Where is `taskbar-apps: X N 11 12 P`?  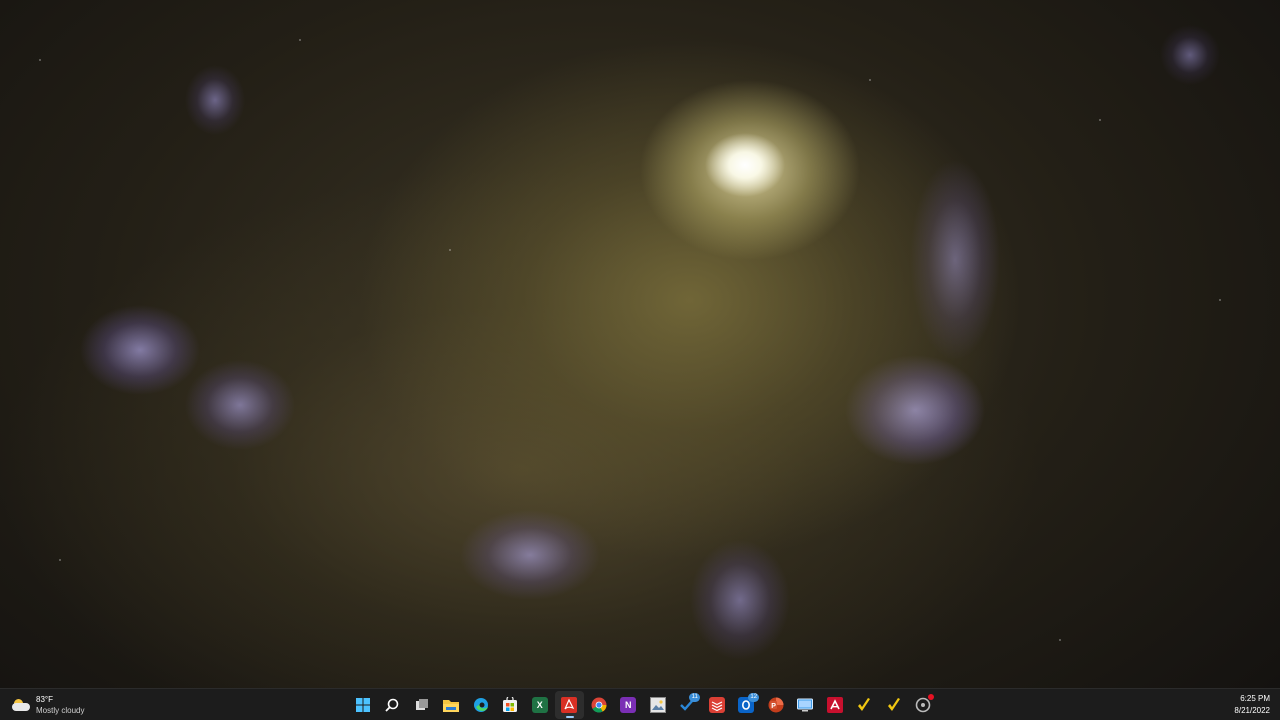 taskbar-apps: X N 11 12 P is located at coordinates (643, 705).